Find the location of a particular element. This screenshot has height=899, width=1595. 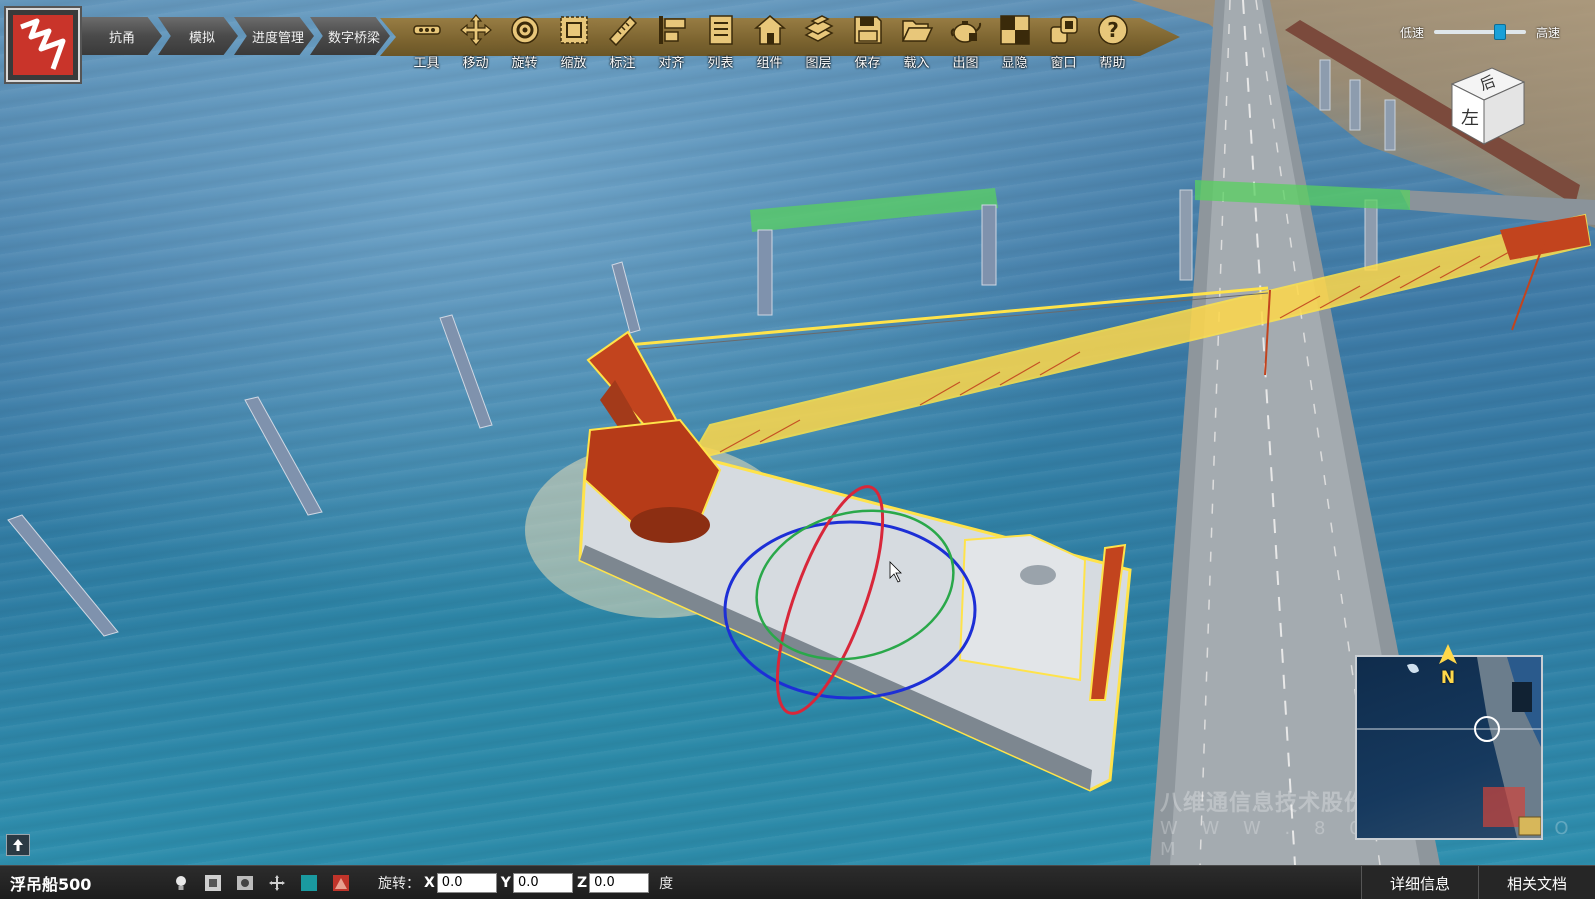

tool-button-move: 移动 is located at coordinates (475, 41).